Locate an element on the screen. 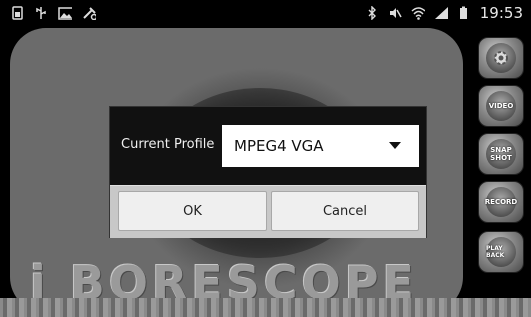 Image resolution: width=531 pixels, height=317 pixels. record-button: RECORD is located at coordinates (501, 202).